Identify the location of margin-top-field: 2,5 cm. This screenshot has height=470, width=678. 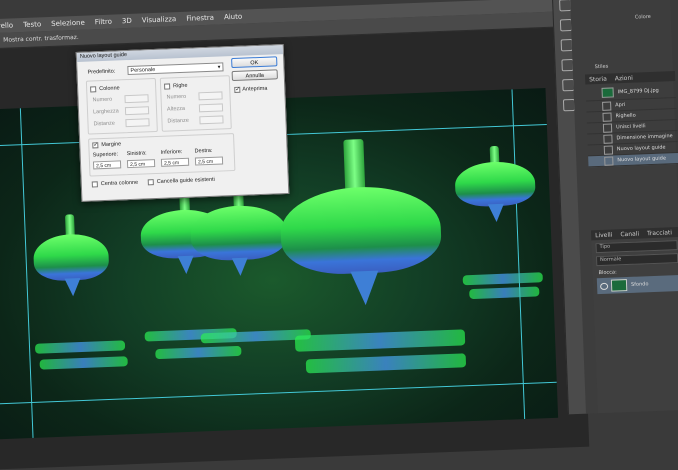
(107, 165).